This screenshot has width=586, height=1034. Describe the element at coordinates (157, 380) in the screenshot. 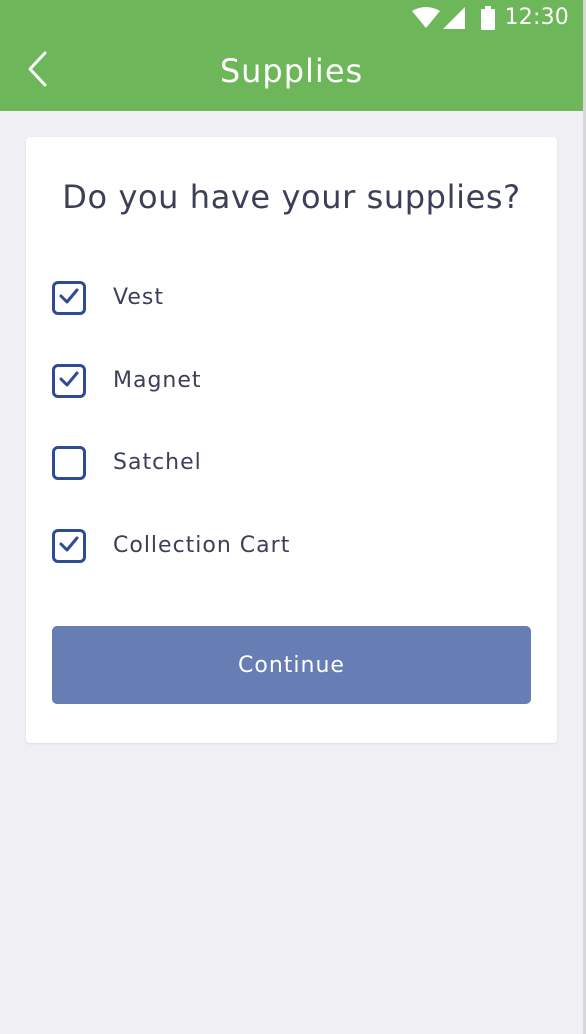

I see `option-label-magnet: Magnet` at that location.